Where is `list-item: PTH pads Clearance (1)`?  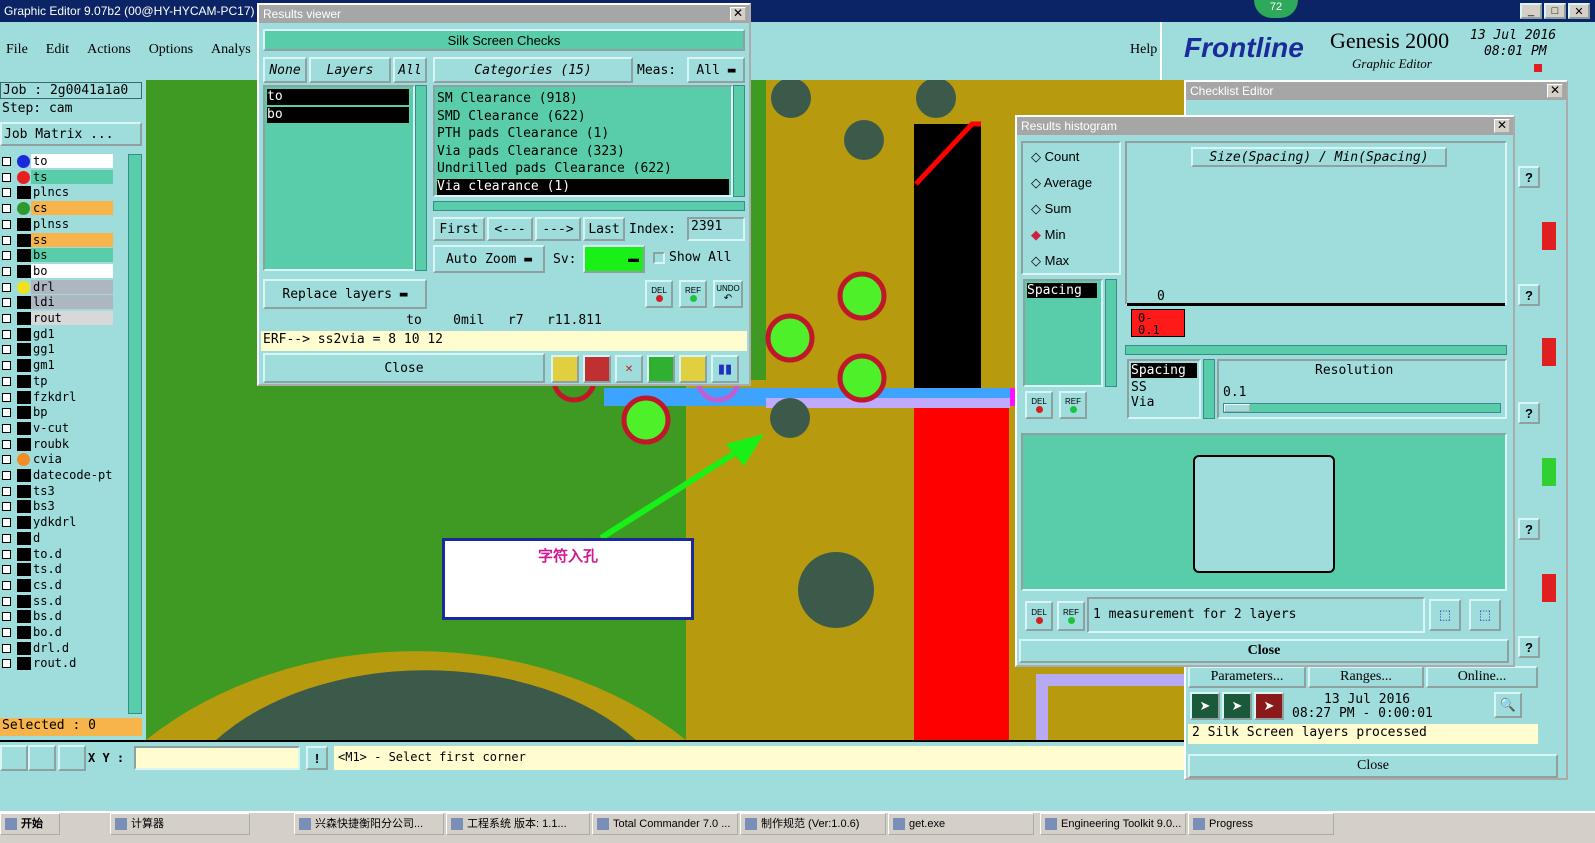 list-item: PTH pads Clearance (1) is located at coordinates (583, 135).